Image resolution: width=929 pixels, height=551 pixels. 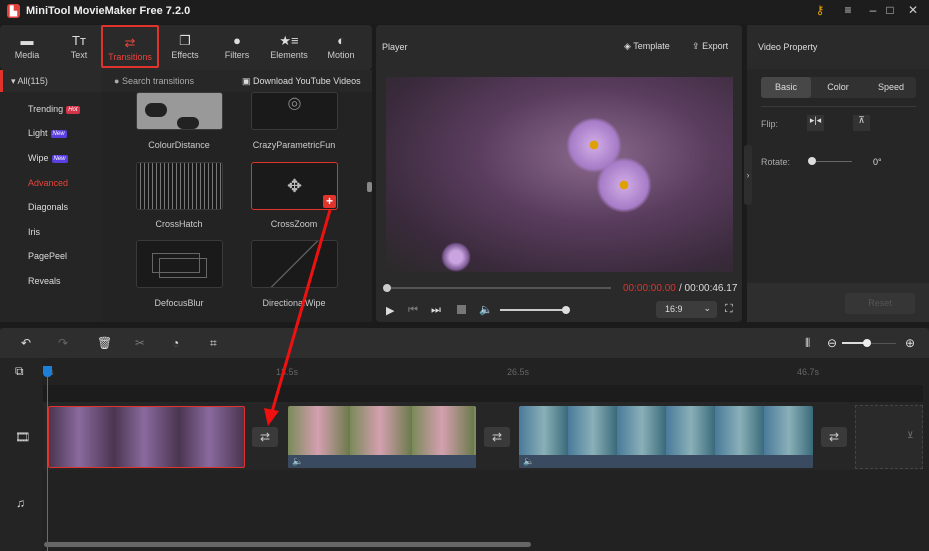 I want to click on arrow-line, so click(x=301, y=311).